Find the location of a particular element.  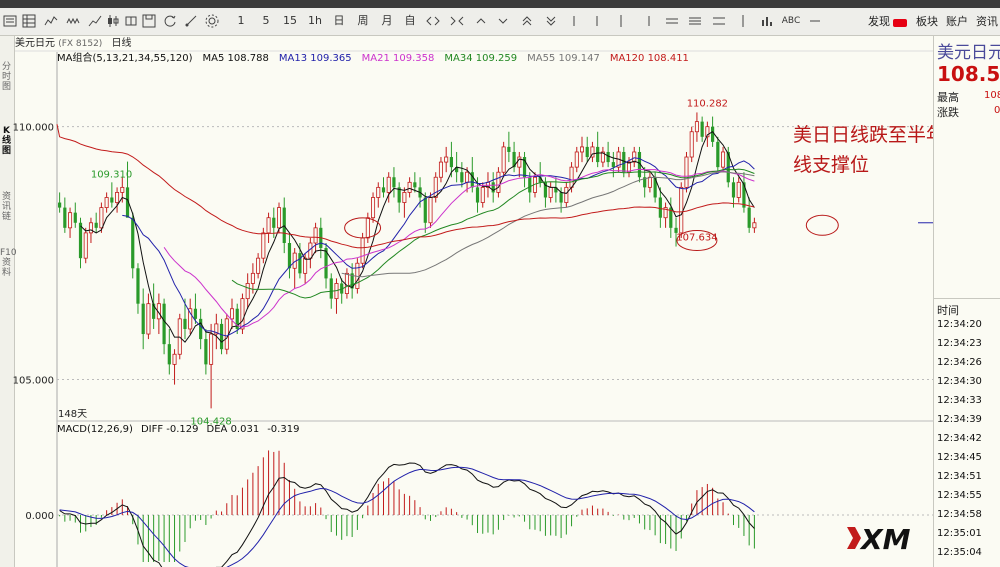

quote-price: 108.5 is located at coordinates (968, 74).